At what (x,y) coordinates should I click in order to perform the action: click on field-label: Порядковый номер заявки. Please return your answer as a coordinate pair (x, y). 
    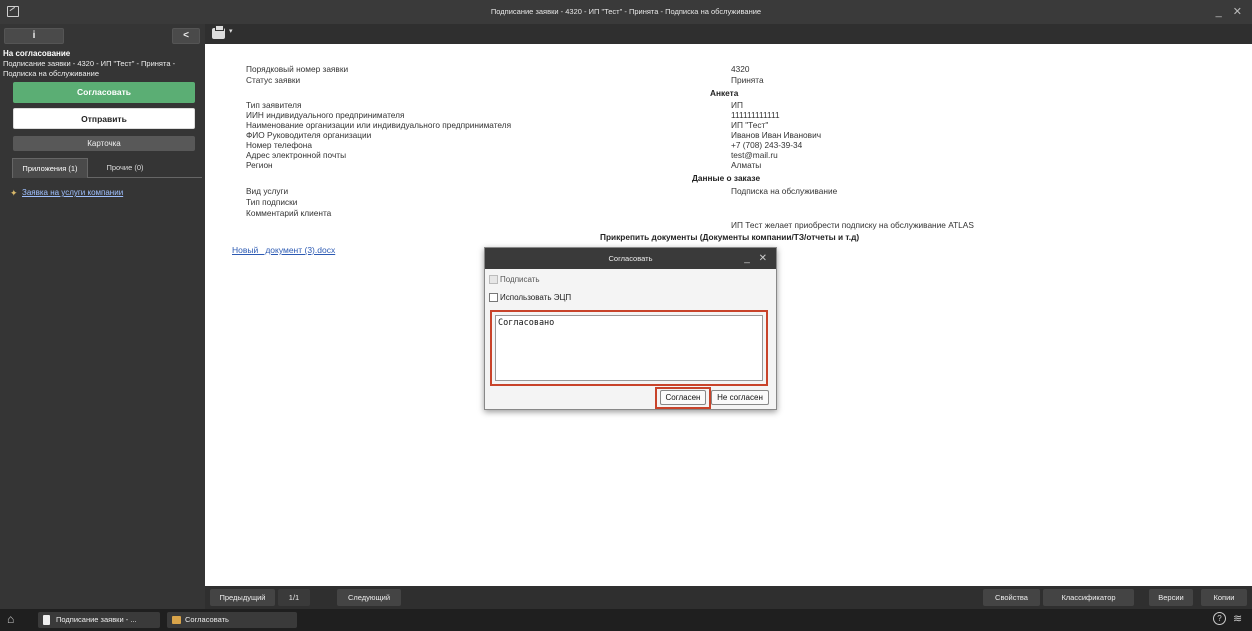
    Looking at the image, I should click on (297, 69).